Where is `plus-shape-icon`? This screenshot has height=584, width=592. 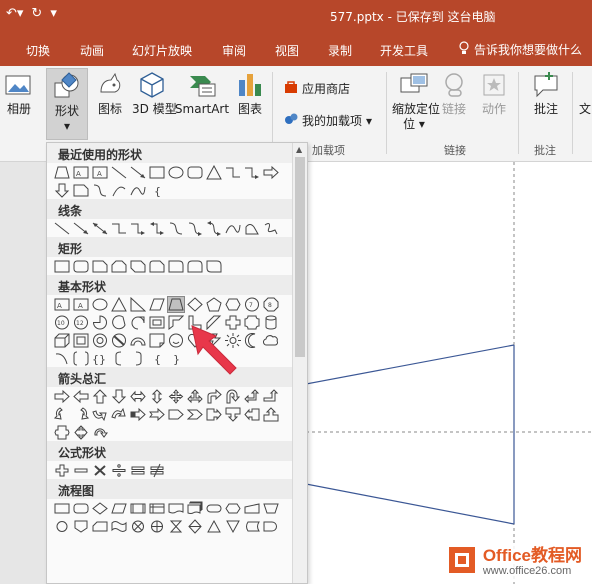 plus-shape-icon is located at coordinates (62, 470).